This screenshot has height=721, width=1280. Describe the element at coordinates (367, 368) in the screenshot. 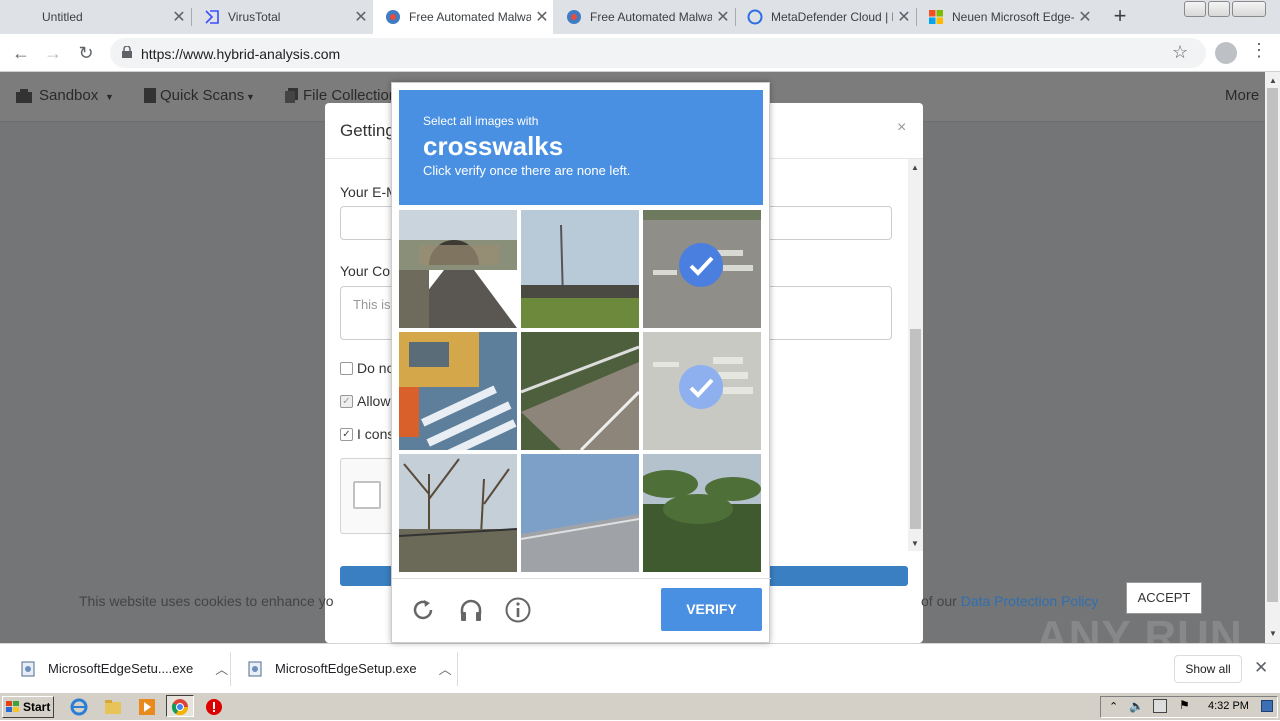

I see `checkbox-do-not: Do no` at that location.